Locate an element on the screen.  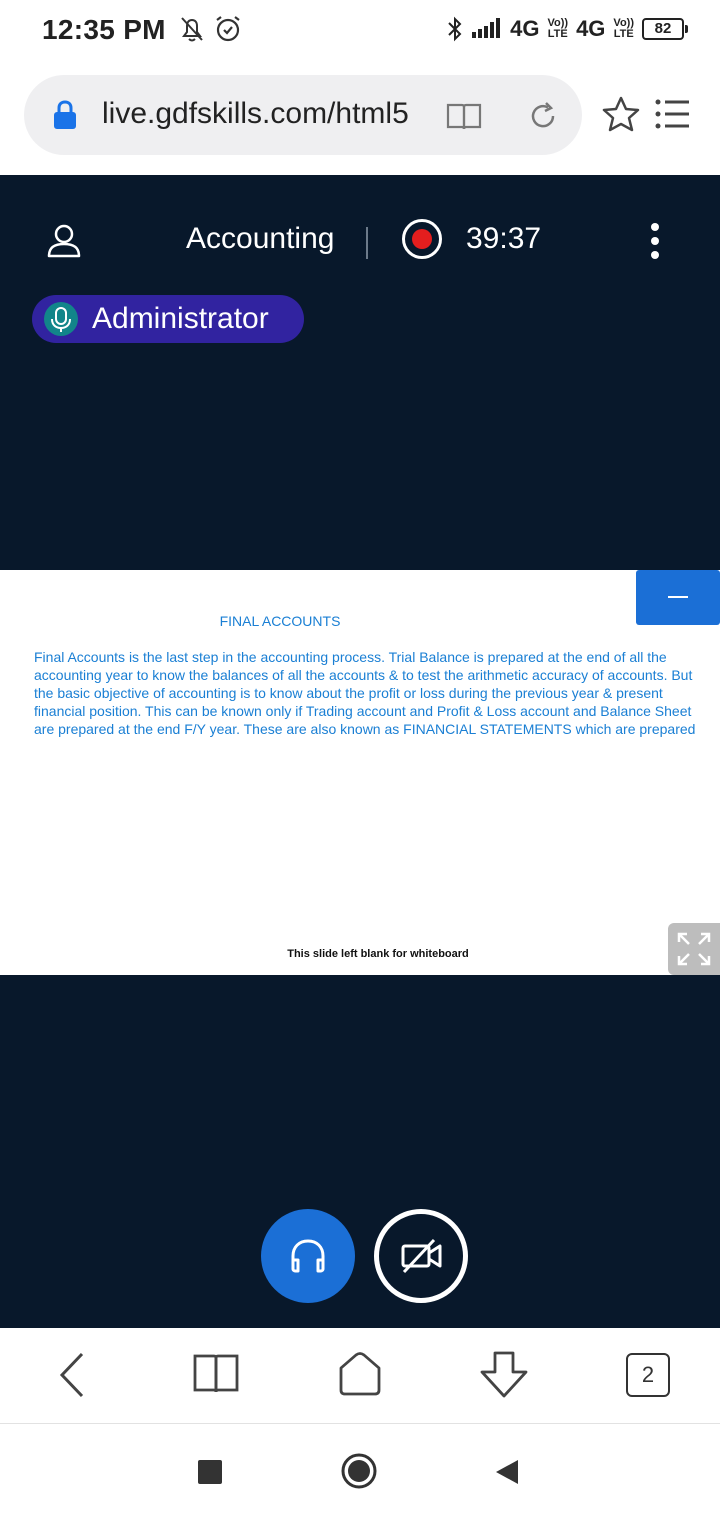
browser-bottom-nav: 2 is located at coordinates (360, 1376).